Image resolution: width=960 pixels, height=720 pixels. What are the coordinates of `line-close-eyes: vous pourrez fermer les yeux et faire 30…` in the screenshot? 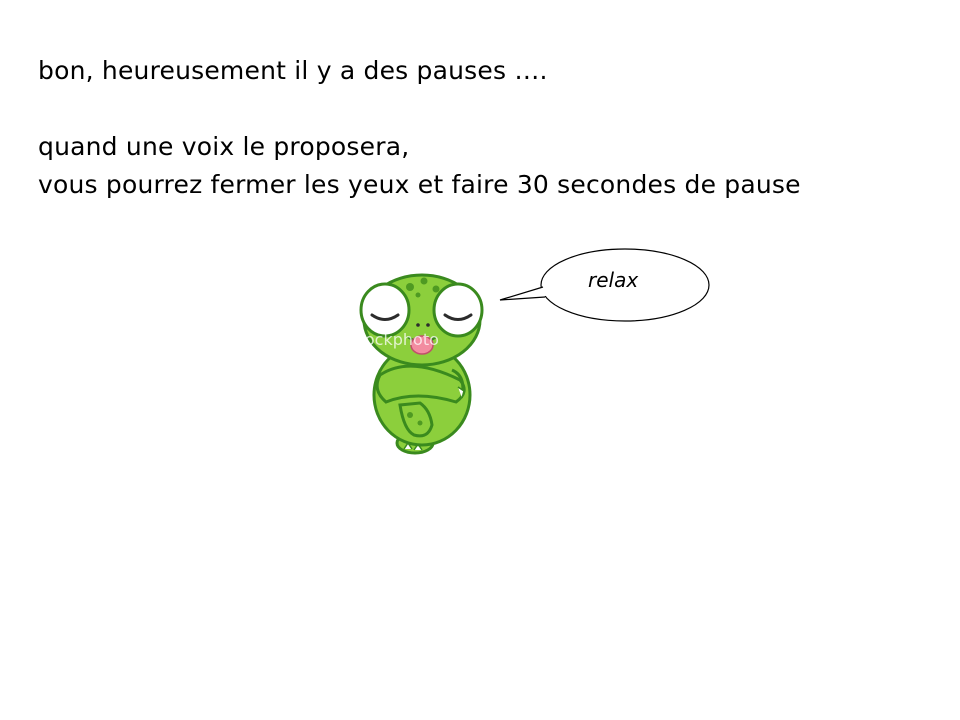 It's located at (419, 184).